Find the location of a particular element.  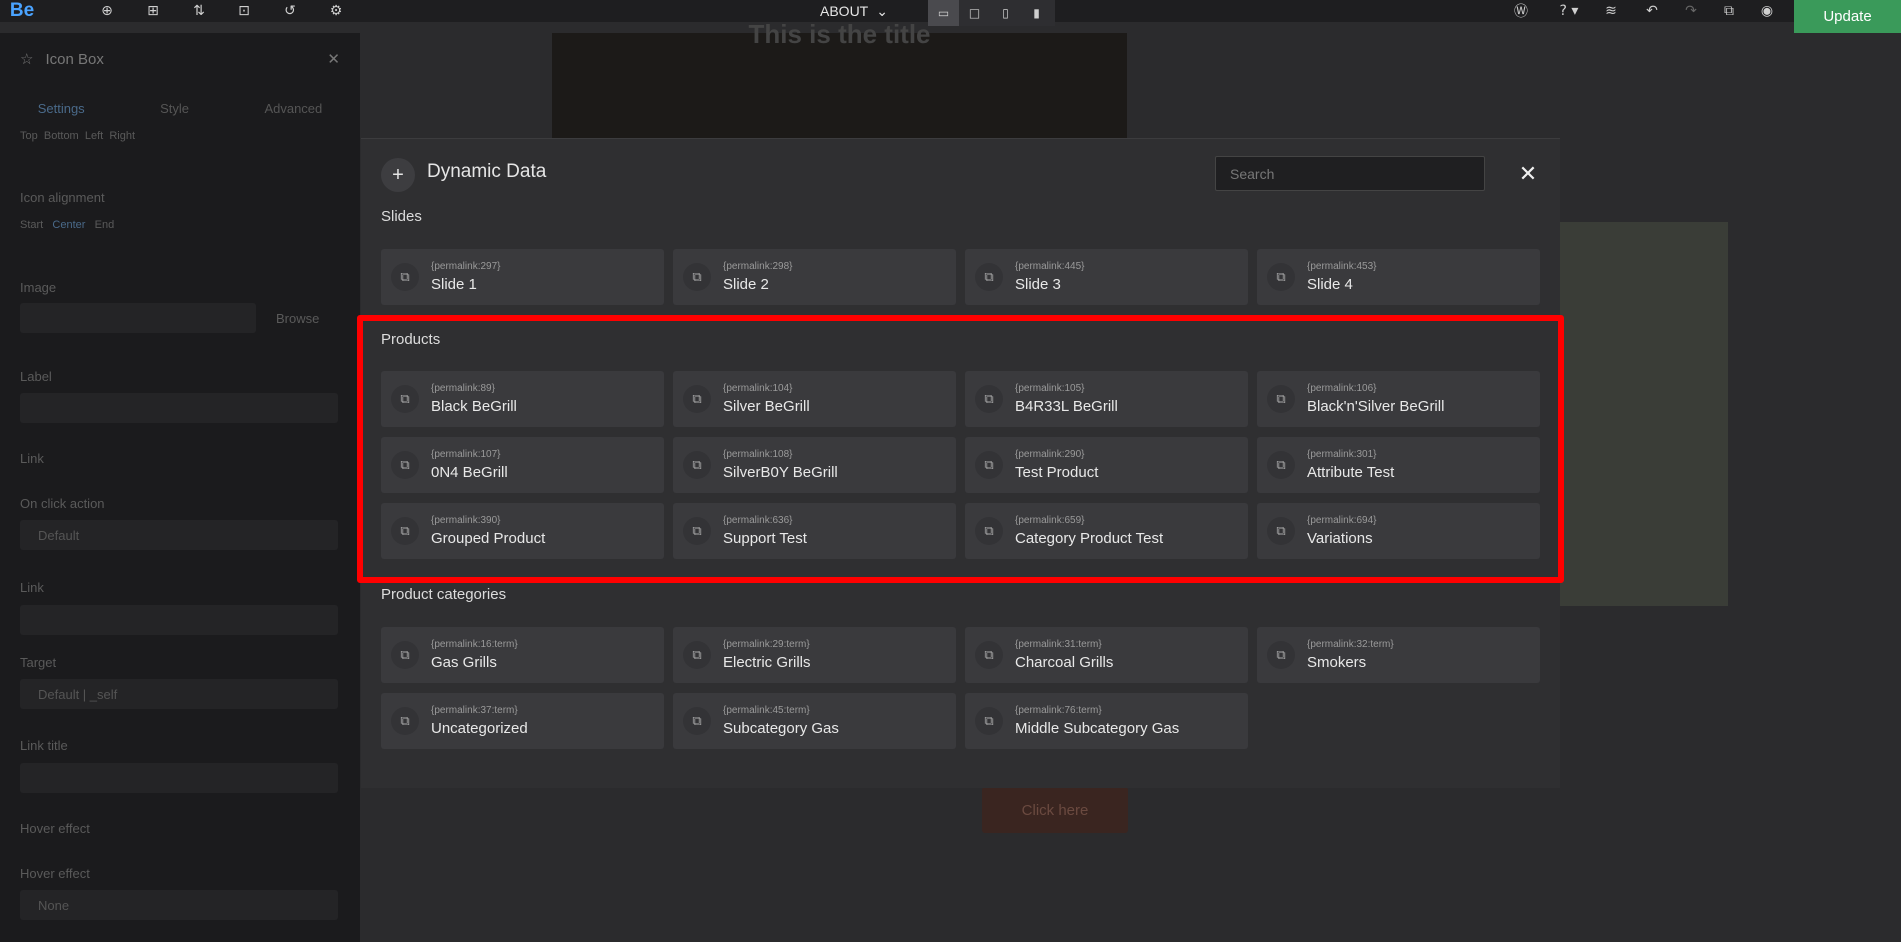

card-code: {permalink:659} is located at coordinates (1050, 520).